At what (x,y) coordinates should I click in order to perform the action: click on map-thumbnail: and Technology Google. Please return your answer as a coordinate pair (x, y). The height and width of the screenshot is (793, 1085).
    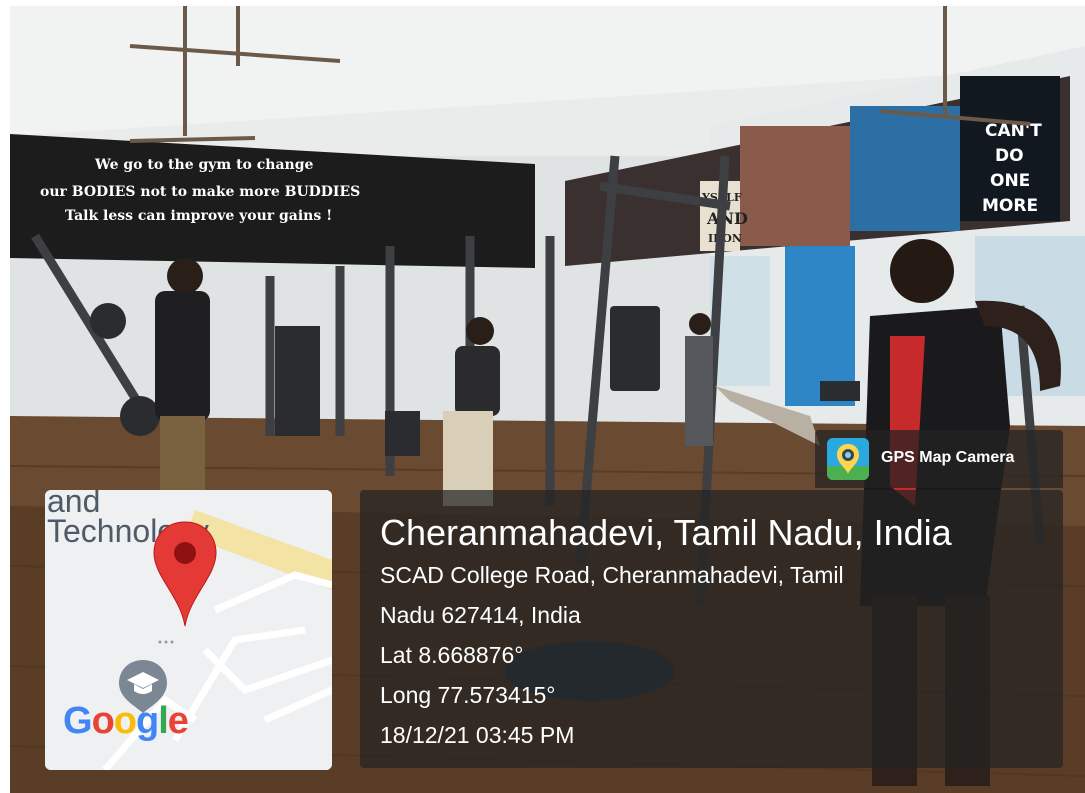
    Looking at the image, I should click on (188, 630).